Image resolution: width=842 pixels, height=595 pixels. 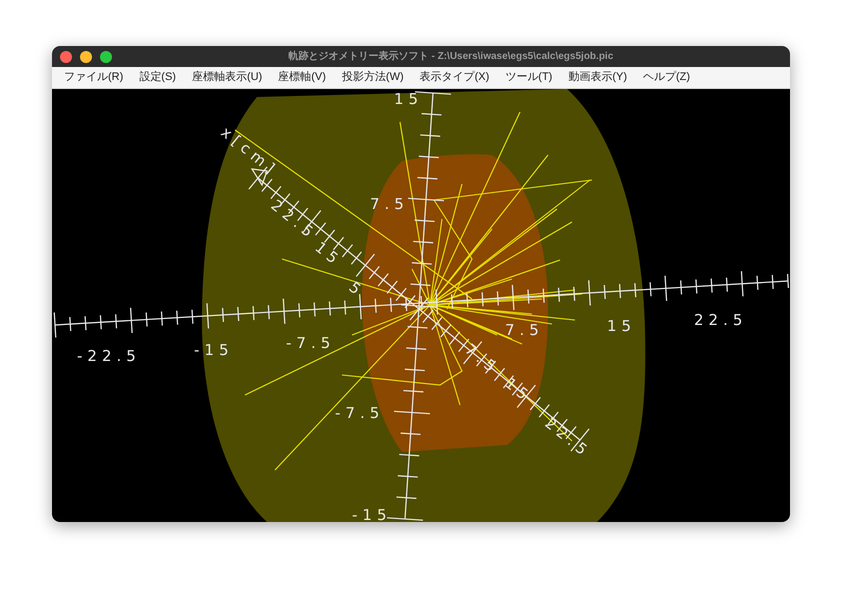 I want to click on window-title: 軌跡とジオメトリー表示ソフト - Z:\Users\iwase\egs5\calc\egs5job.pic, so click(x=451, y=57).